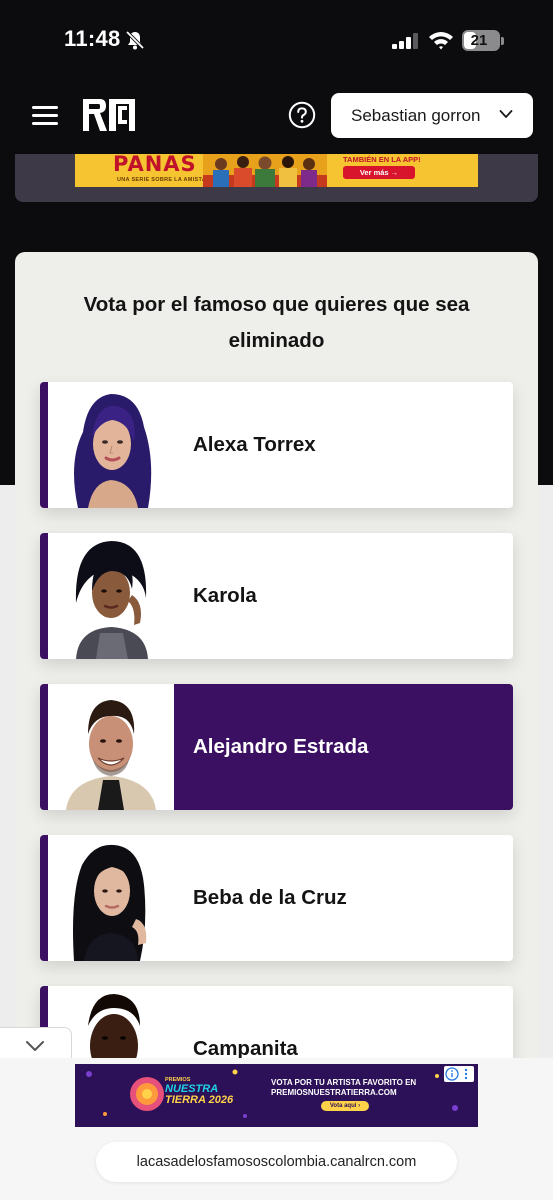 The height and width of the screenshot is (1200, 553). I want to click on help-icon, so click(302, 115).